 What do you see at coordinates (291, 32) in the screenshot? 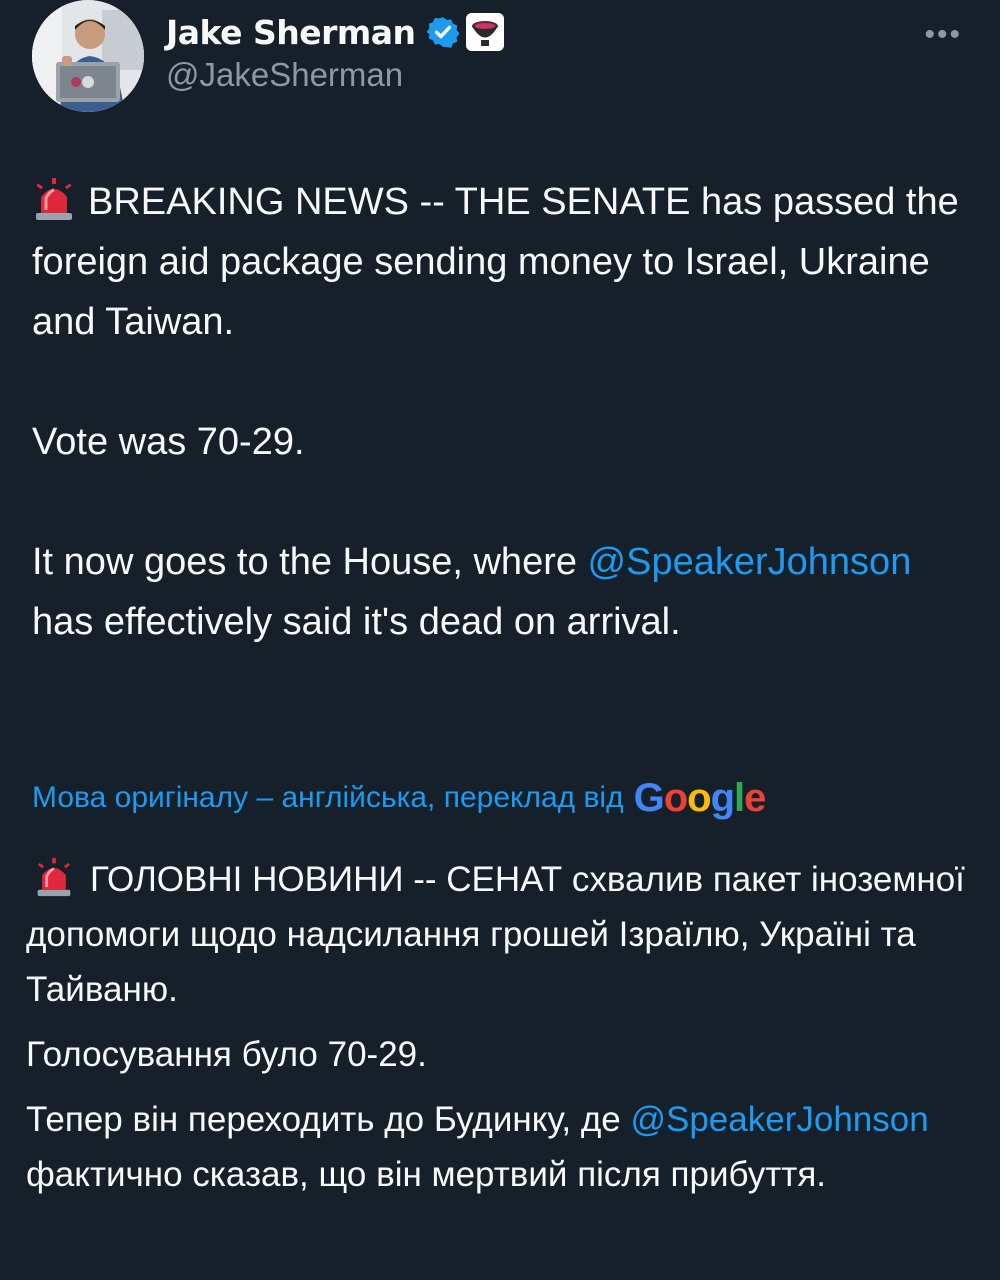
I see `display-name: Jake Sherman` at bounding box center [291, 32].